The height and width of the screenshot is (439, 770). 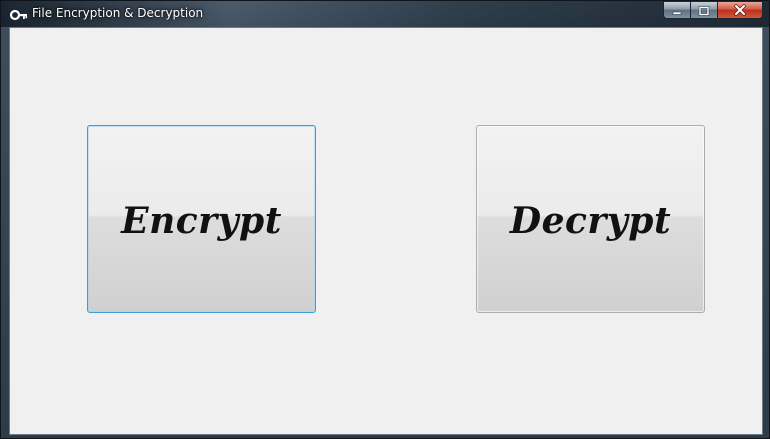 I want to click on minimize-icon, so click(x=677, y=10).